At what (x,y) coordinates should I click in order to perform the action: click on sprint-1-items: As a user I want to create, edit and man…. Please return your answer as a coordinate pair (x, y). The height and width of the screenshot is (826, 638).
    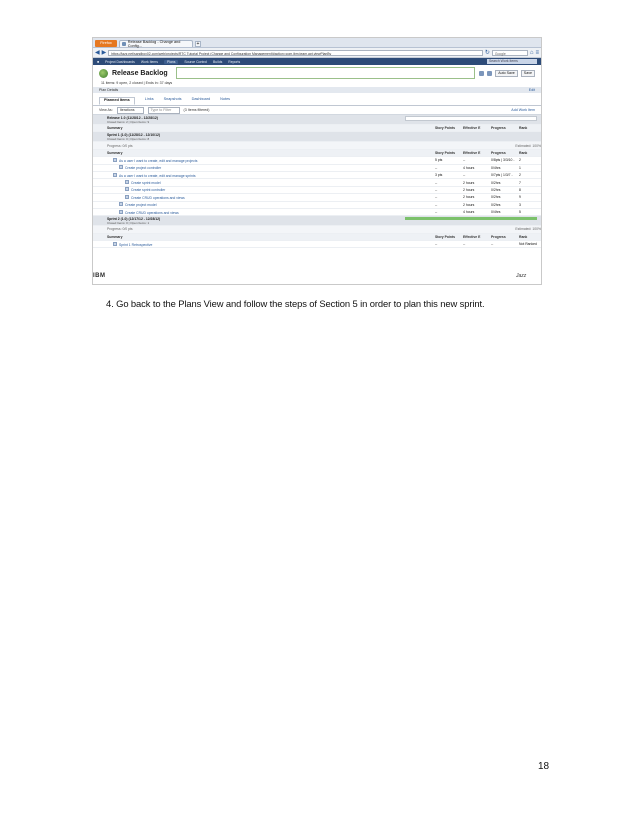
    Looking at the image, I should click on (317, 187).